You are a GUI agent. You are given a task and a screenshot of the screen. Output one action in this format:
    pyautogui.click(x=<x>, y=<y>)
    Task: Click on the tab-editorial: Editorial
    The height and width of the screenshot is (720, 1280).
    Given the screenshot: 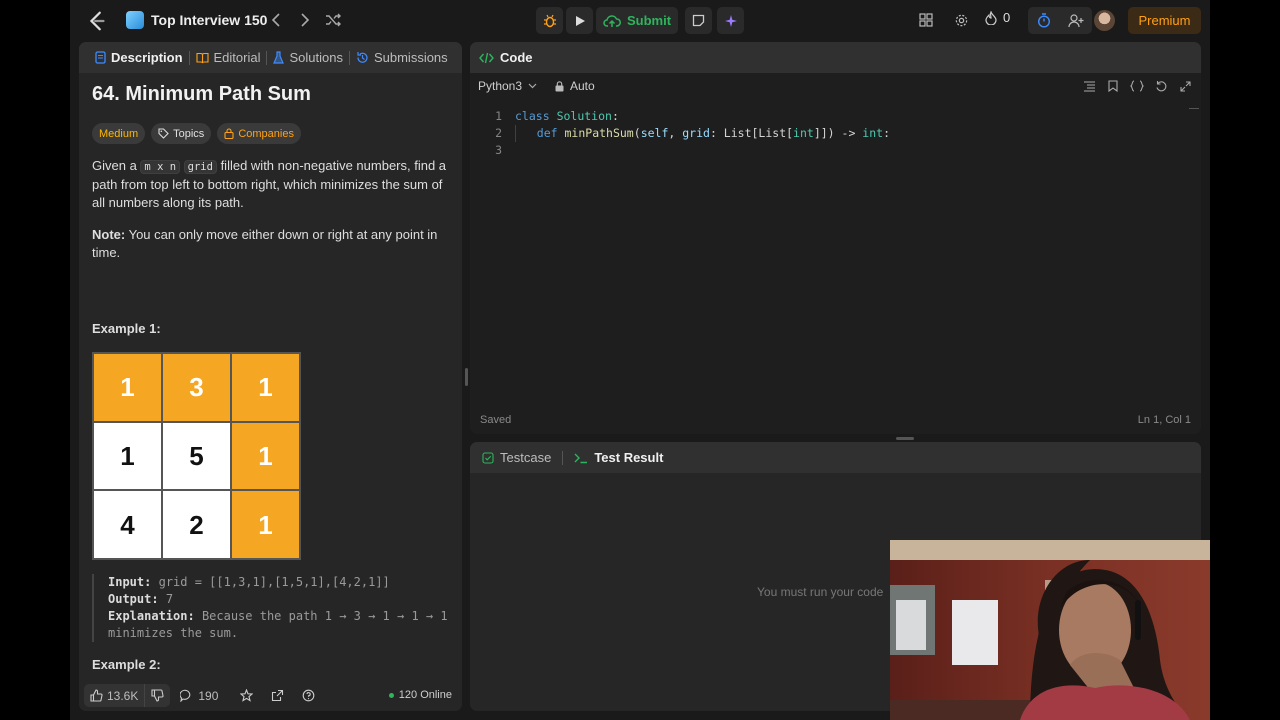 What is the action you would take?
    pyautogui.click(x=228, y=57)
    